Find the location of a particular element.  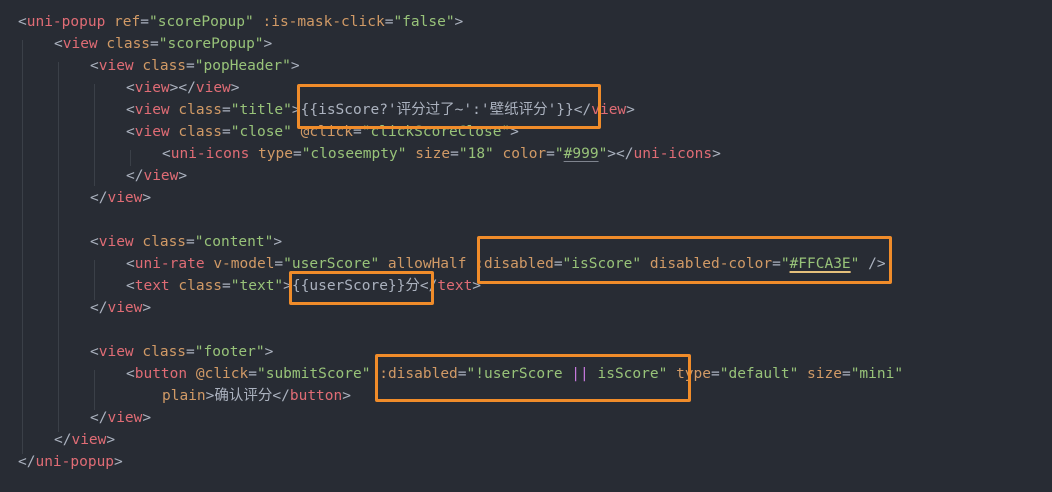

code-line-8: </view> is located at coordinates (157, 176).